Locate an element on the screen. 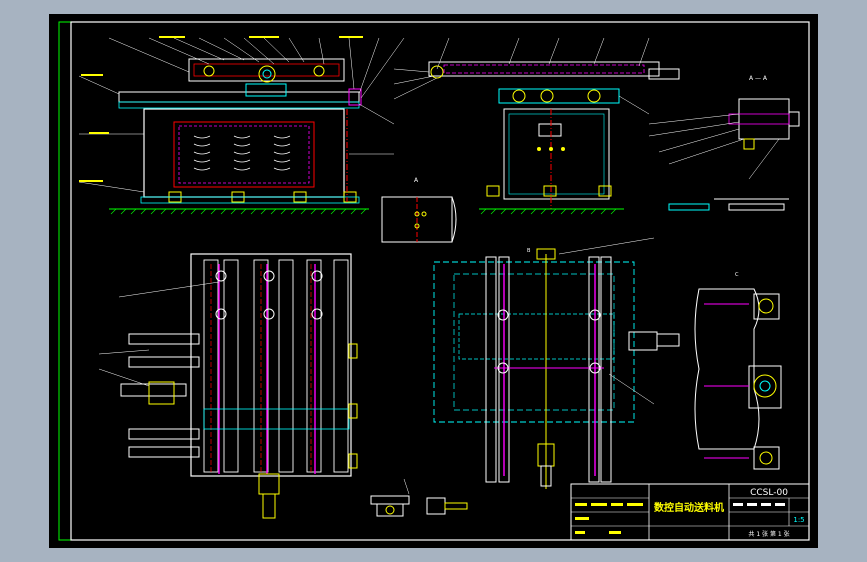  front-view is located at coordinates (239, 136).